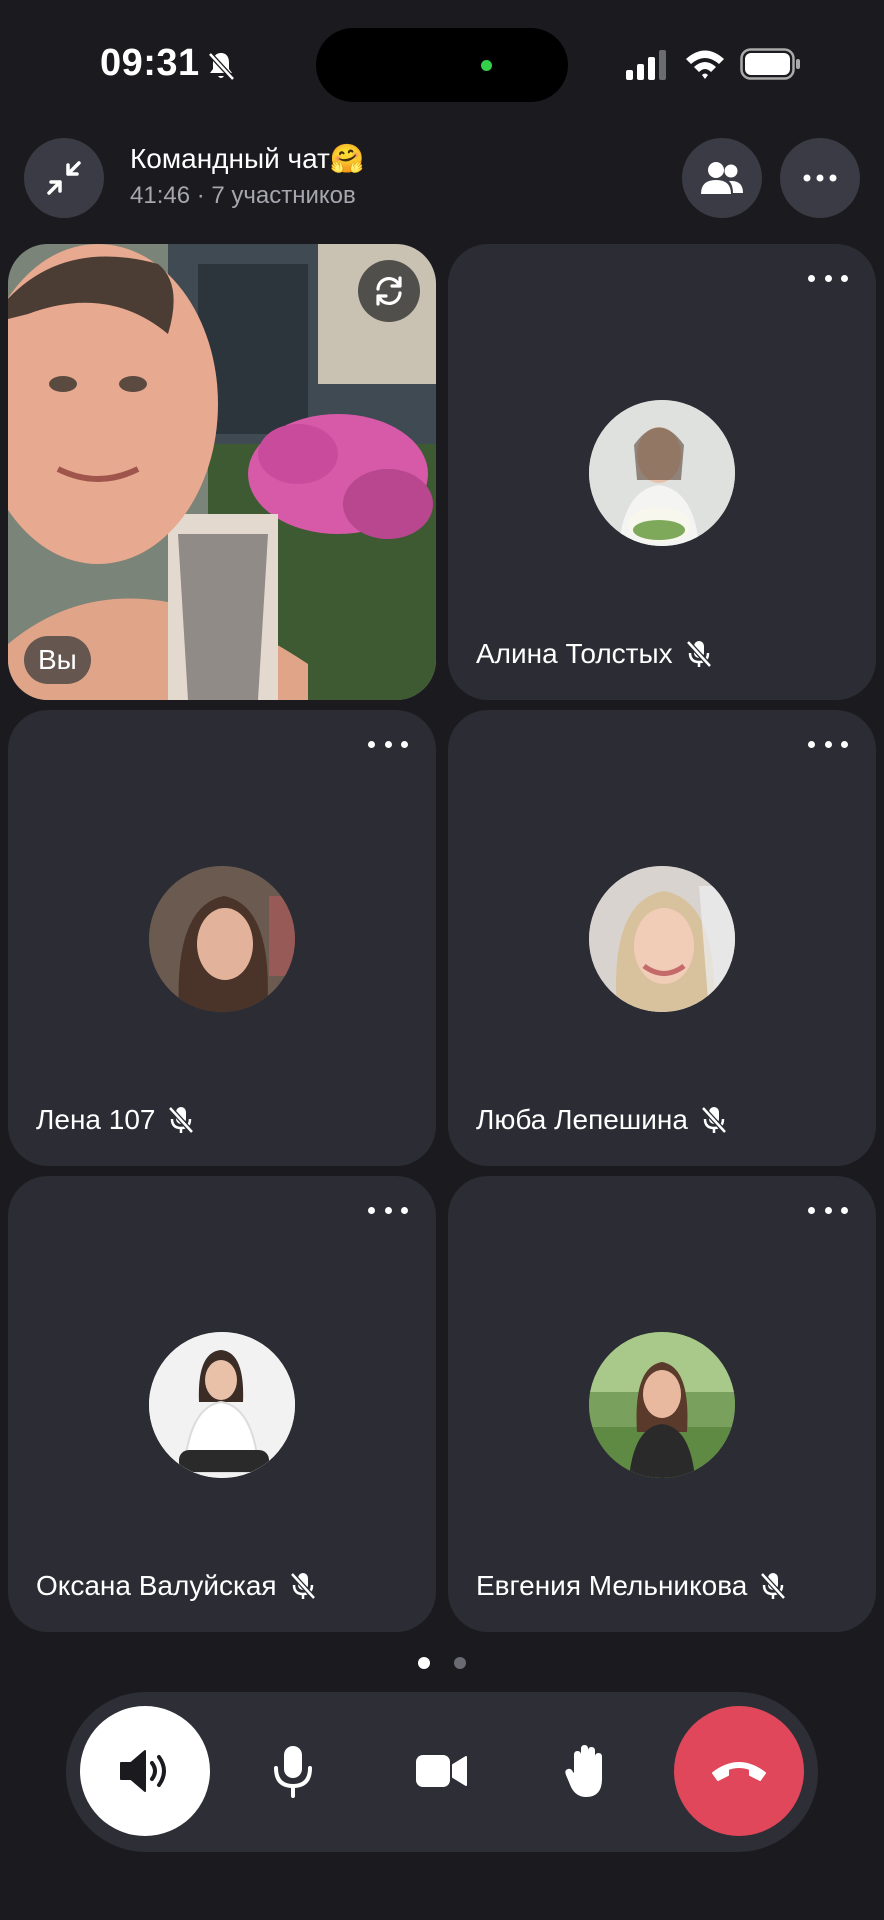 This screenshot has width=884, height=1920. I want to click on raise-hand-button, so click(589, 1771).